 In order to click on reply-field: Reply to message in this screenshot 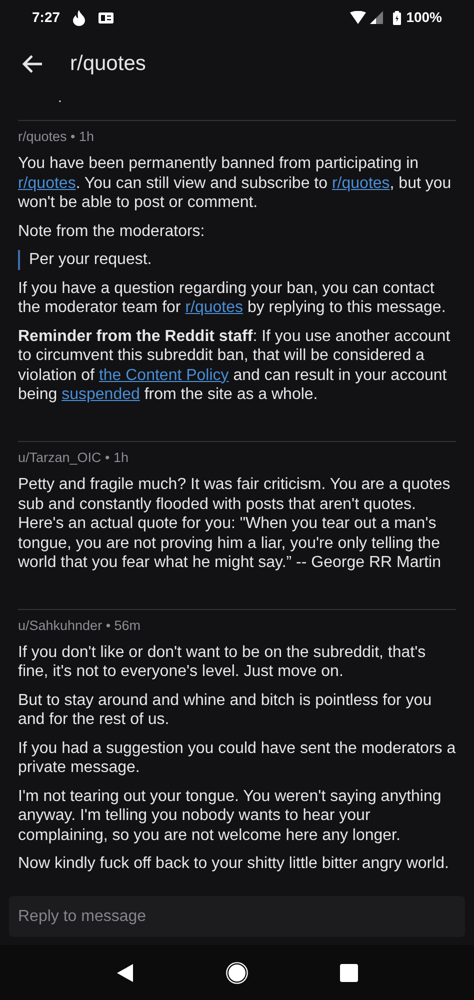, I will do `click(237, 916)`.